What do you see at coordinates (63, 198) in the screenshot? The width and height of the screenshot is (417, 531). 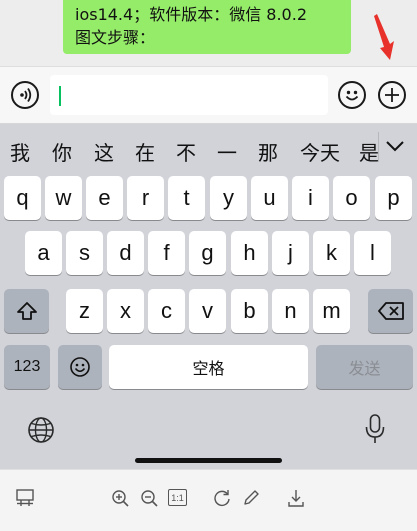 I see `key-w: w` at bounding box center [63, 198].